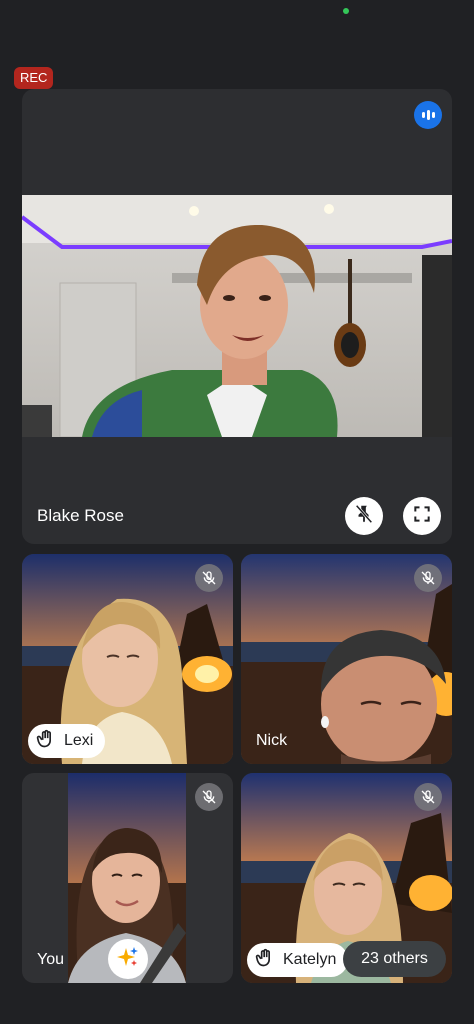 The image size is (474, 1024). Describe the element at coordinates (310, 959) in the screenshot. I see `participant-name-katelyn: Katelyn` at that location.